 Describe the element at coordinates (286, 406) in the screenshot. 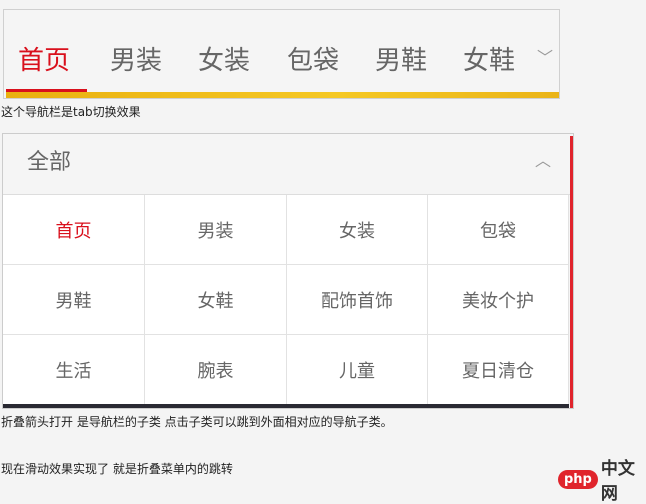

I see `background-image-strip` at that location.